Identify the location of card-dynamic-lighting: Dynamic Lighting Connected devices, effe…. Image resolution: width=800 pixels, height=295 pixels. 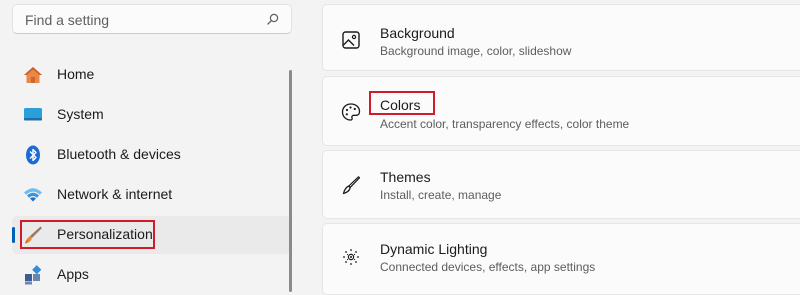
(561, 259).